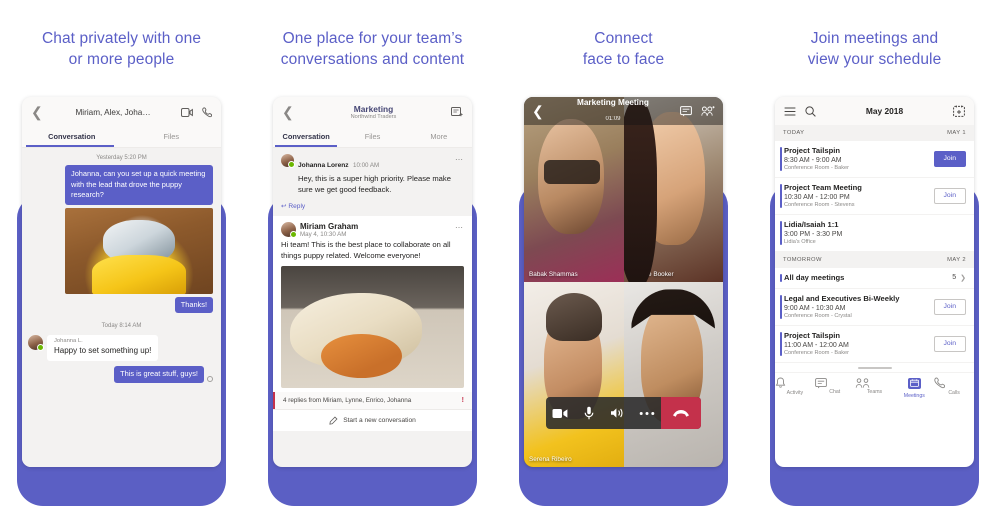 The width and height of the screenshot is (998, 506). I want to click on event-title: Project Team Meeting, so click(823, 187).